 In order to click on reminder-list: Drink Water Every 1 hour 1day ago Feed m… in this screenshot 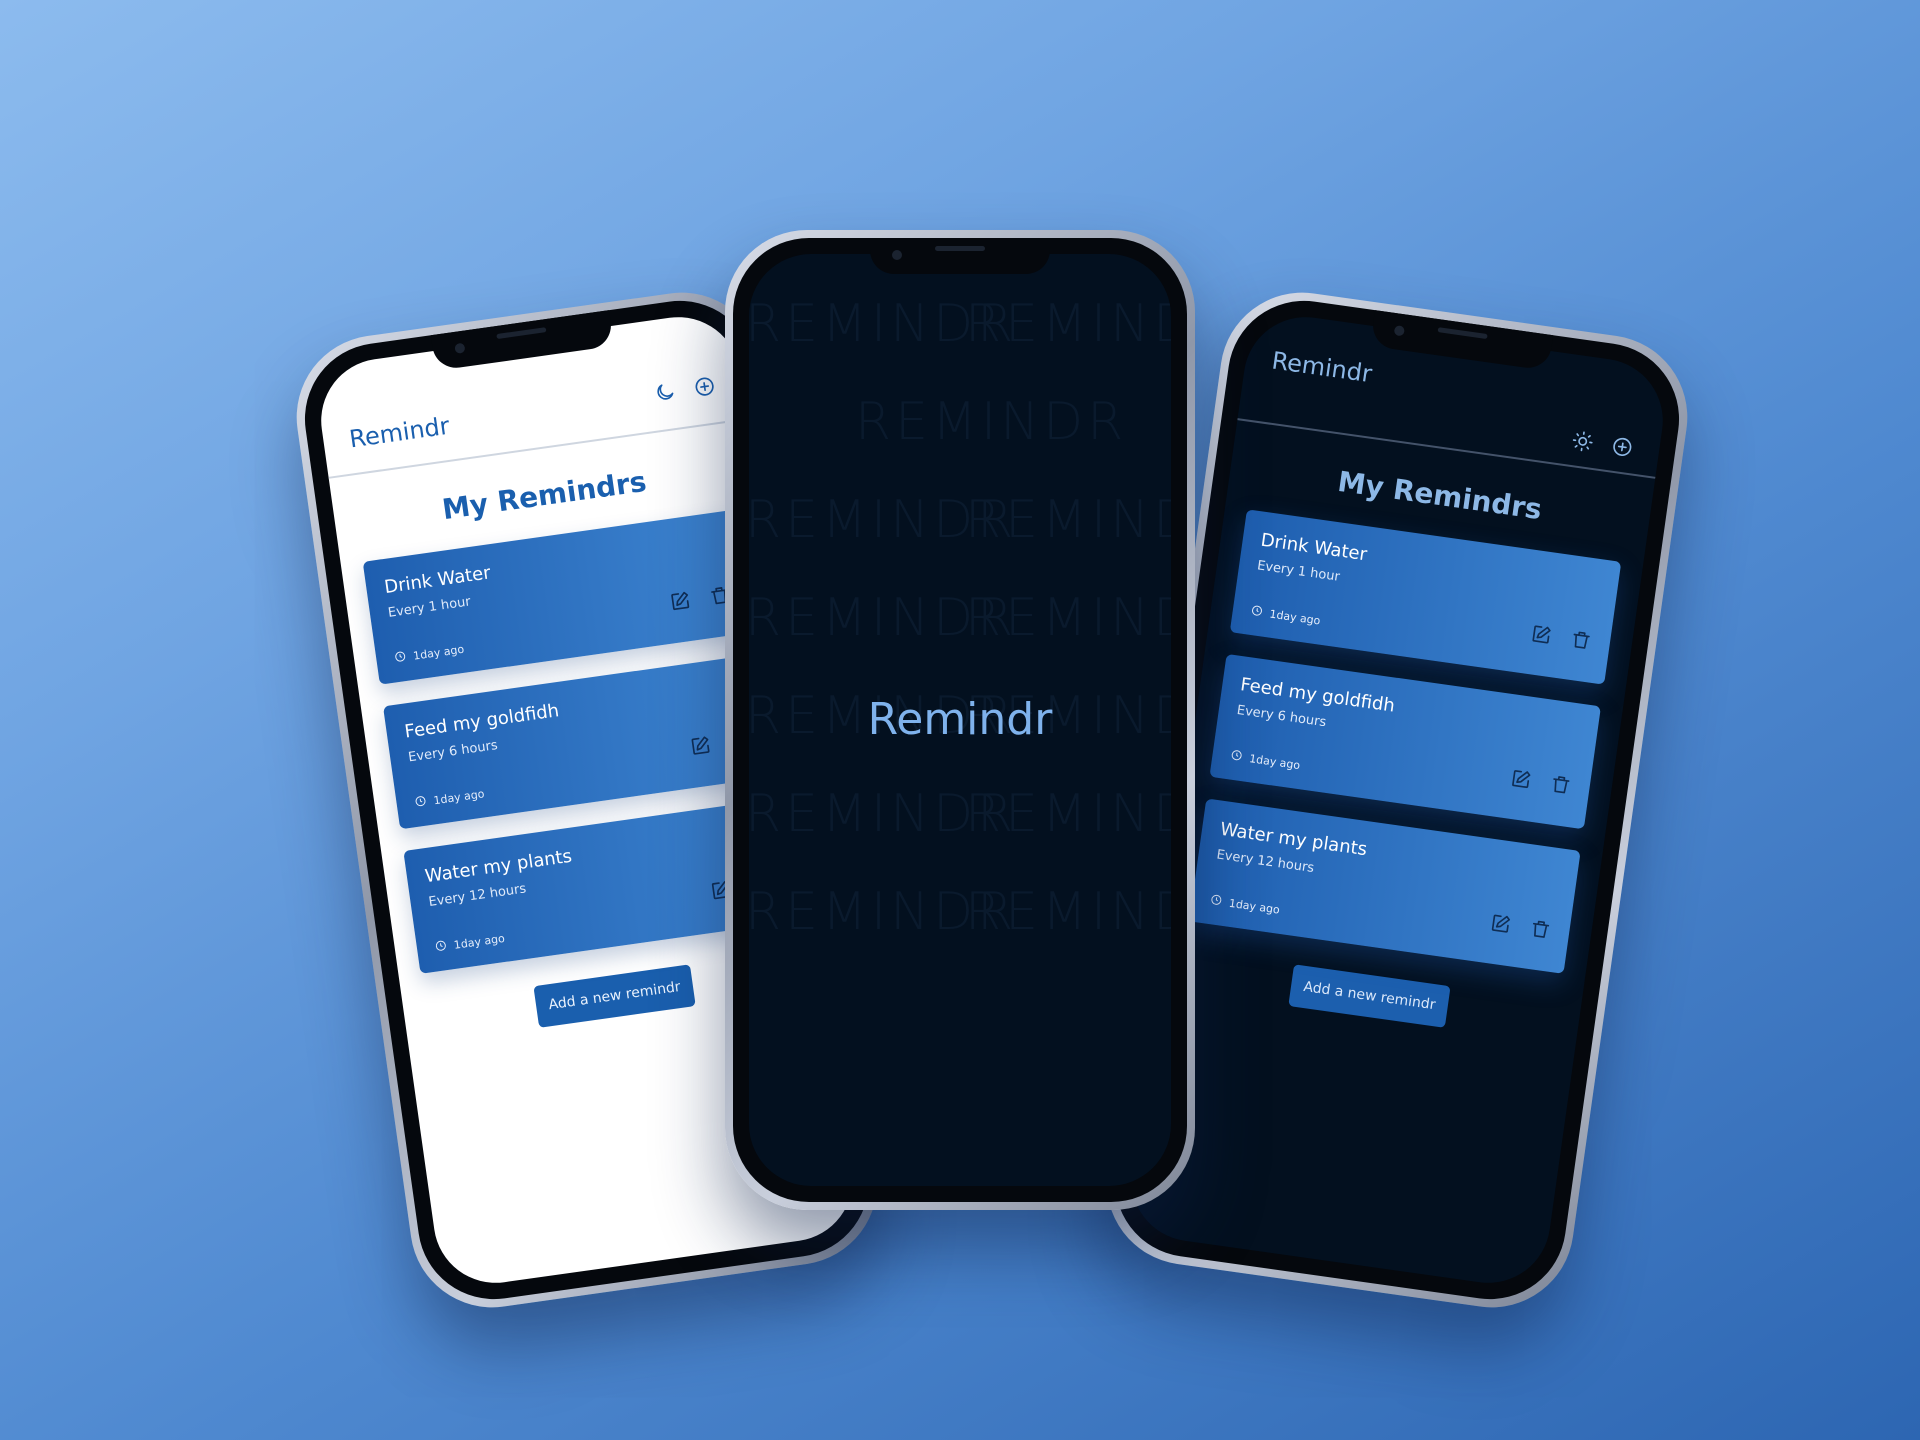, I will do `click(1405, 741)`.